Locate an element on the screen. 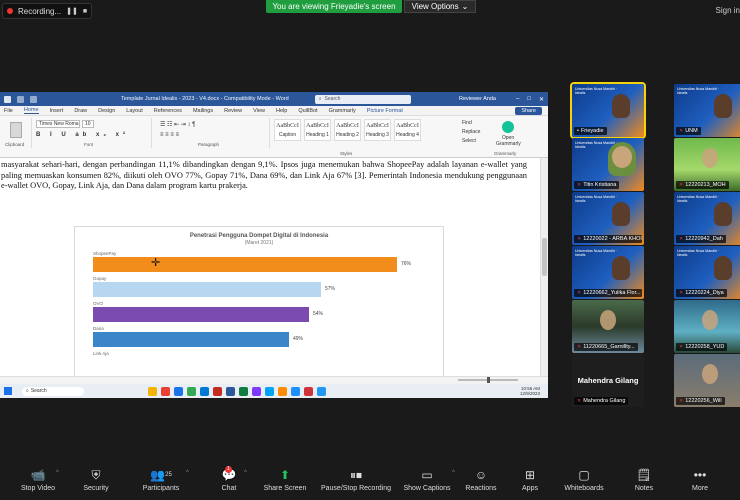 The image size is (740, 500). stop-recording-icon: ■ is located at coordinates (85, 11).